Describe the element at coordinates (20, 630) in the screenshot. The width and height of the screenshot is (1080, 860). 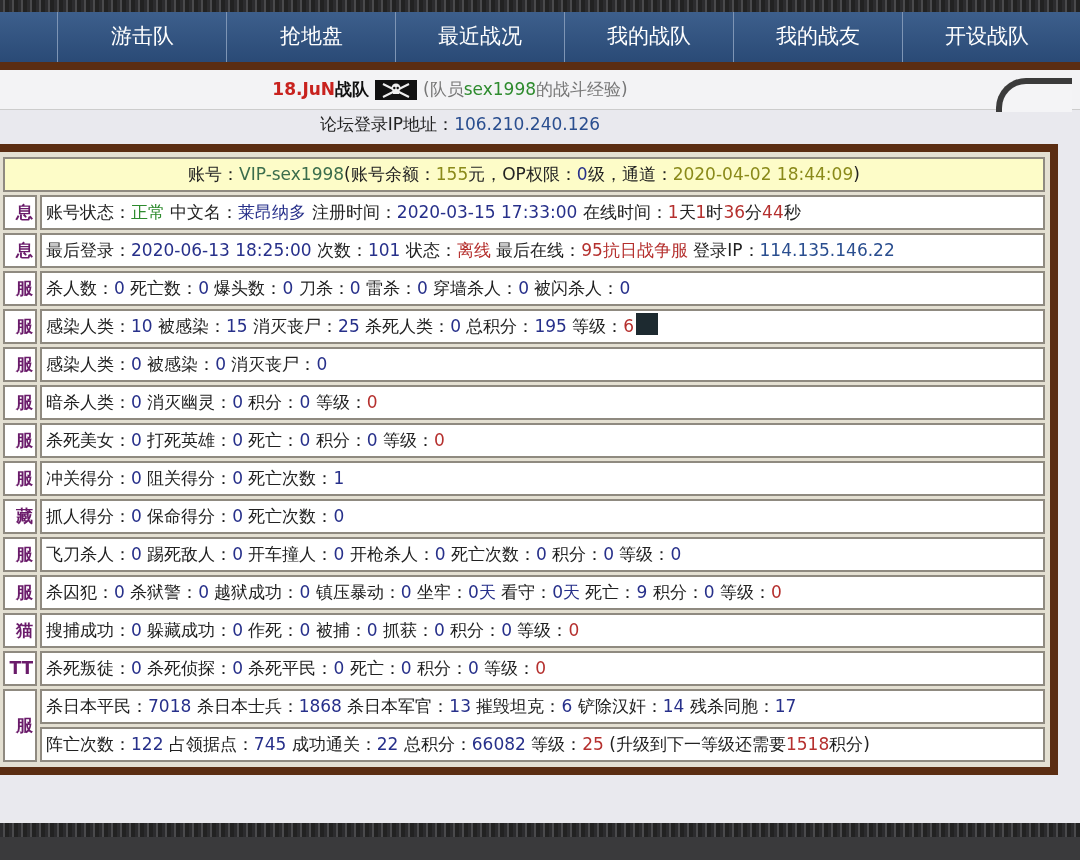
I see `category-label: 猫` at that location.